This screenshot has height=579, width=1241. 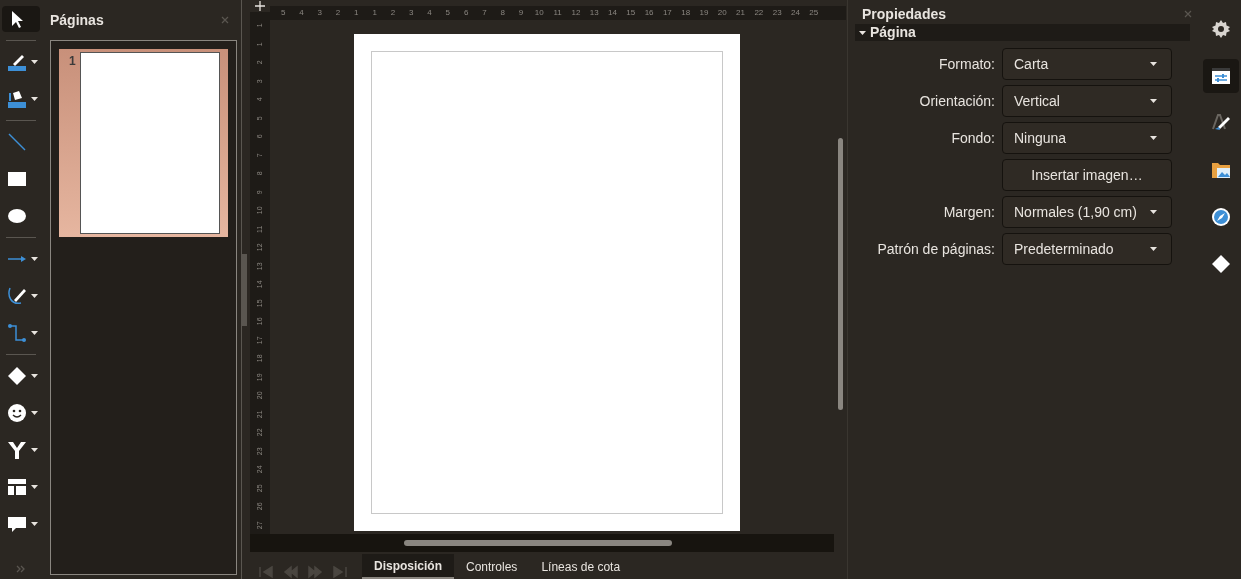 I want to click on connector-icon, so click(x=17, y=333).